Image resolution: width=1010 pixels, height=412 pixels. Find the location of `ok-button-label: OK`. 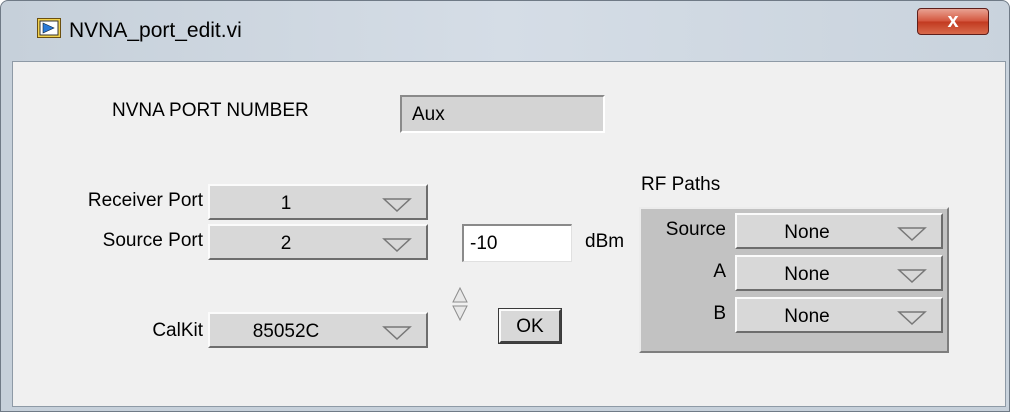

ok-button-label: OK is located at coordinates (530, 326).